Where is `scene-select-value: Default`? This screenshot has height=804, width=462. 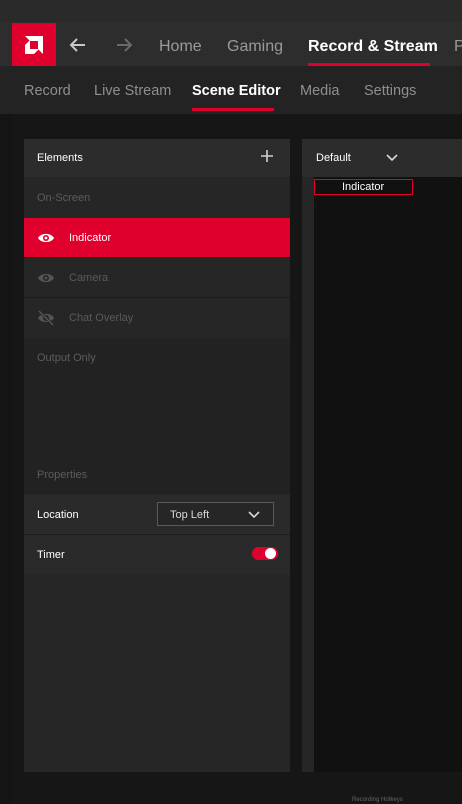 scene-select-value: Default is located at coordinates (333, 158).